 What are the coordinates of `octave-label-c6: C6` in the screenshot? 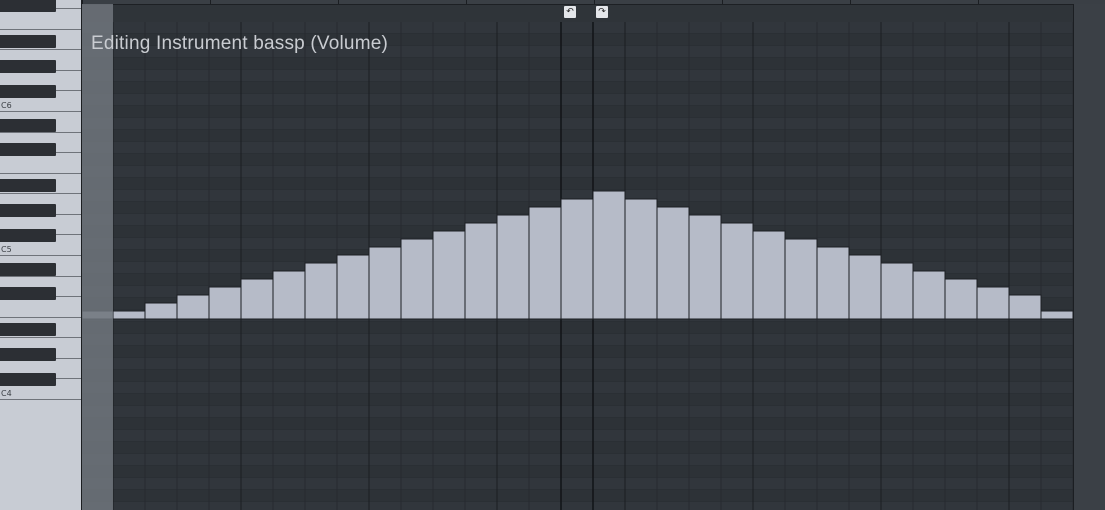 It's located at (6, 105).